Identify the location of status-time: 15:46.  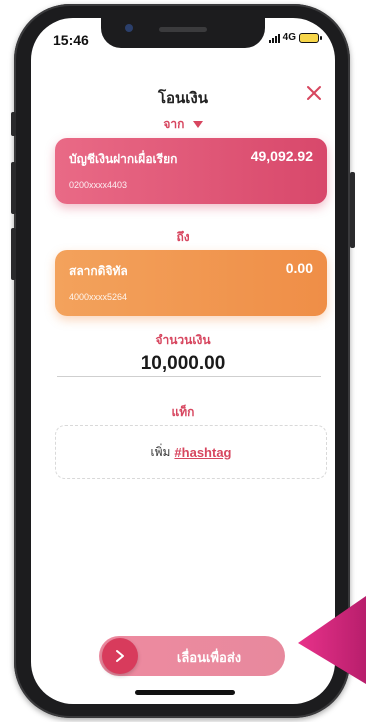
(71, 40).